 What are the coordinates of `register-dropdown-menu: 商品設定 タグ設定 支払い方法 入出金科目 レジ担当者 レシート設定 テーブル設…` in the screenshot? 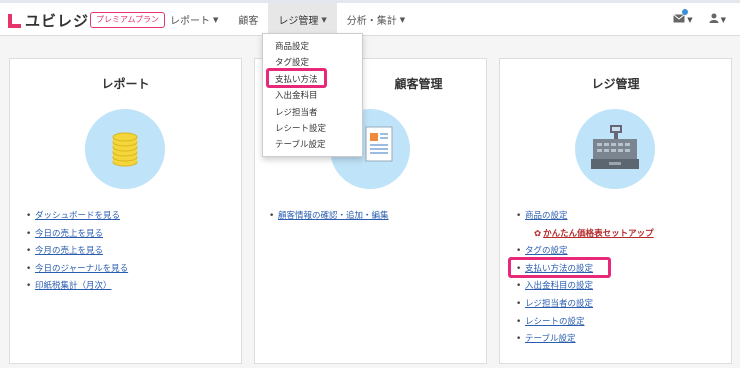 It's located at (312, 95).